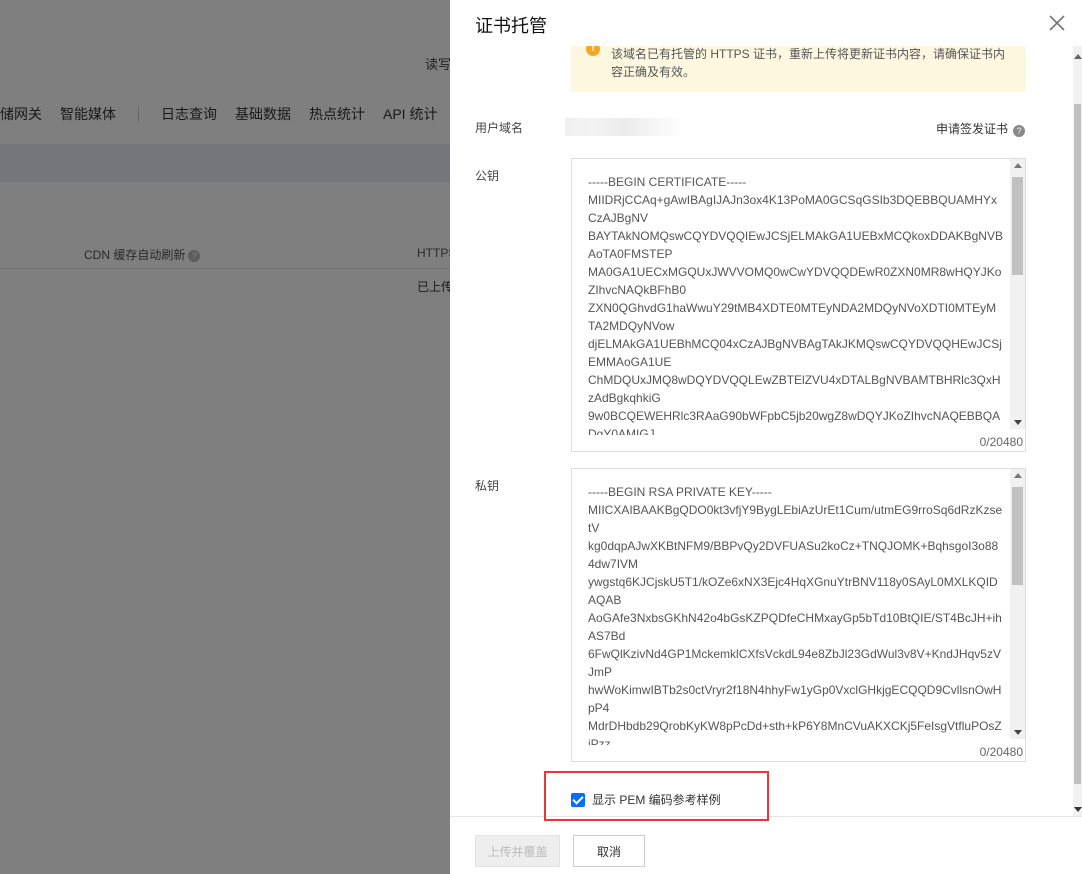 Image resolution: width=1082 pixels, height=874 pixels. Describe the element at coordinates (1017, 604) in the screenshot. I see `private-key-scrollbar` at that location.